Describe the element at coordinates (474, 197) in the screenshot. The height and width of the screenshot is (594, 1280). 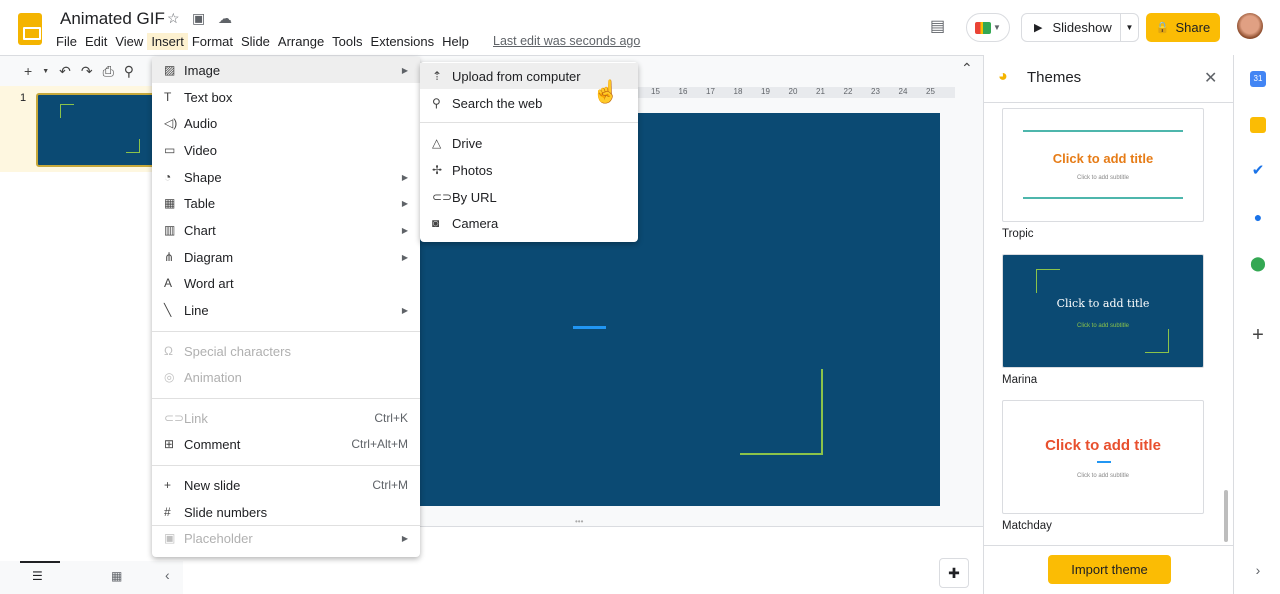
I see `menu-item-label: By URL` at that location.